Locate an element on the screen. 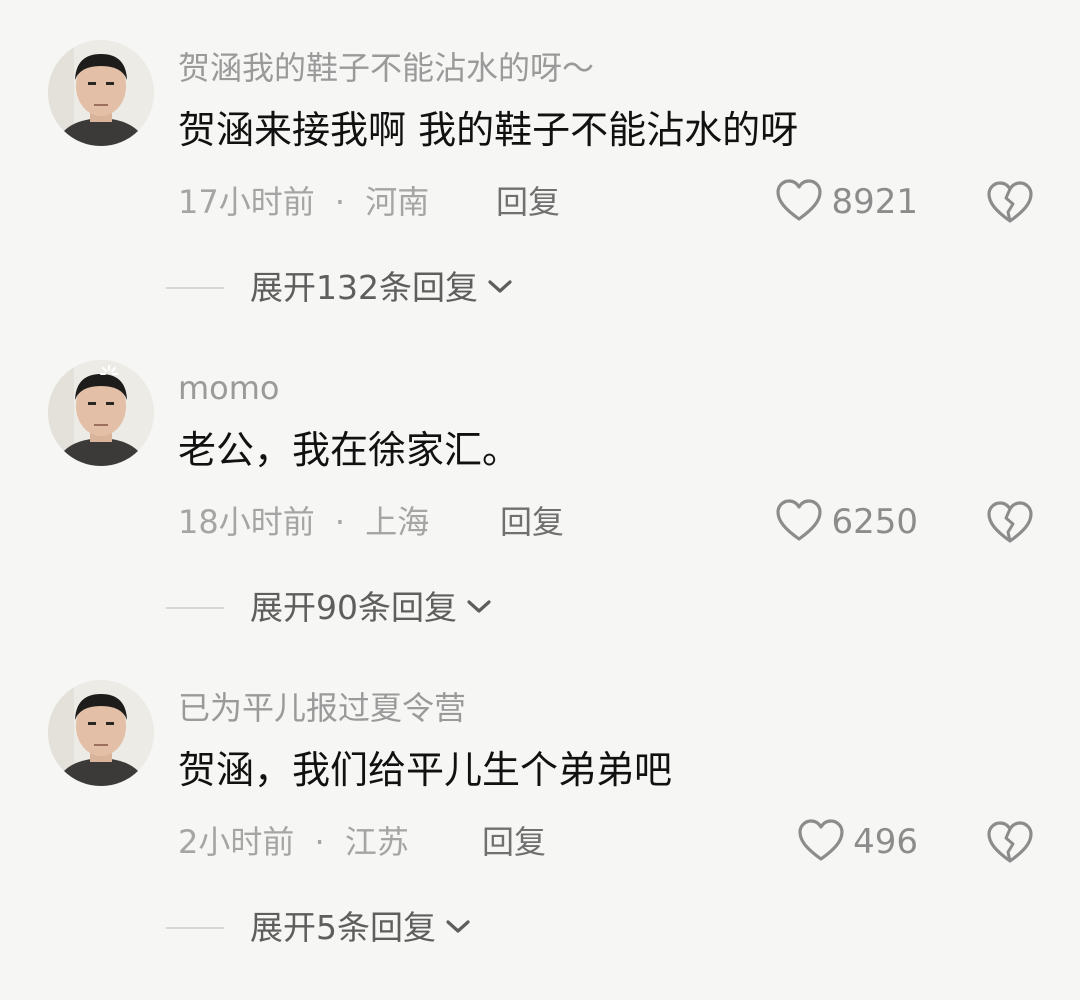 This screenshot has height=1000, width=1080. like-button: 496 is located at coordinates (857, 842).